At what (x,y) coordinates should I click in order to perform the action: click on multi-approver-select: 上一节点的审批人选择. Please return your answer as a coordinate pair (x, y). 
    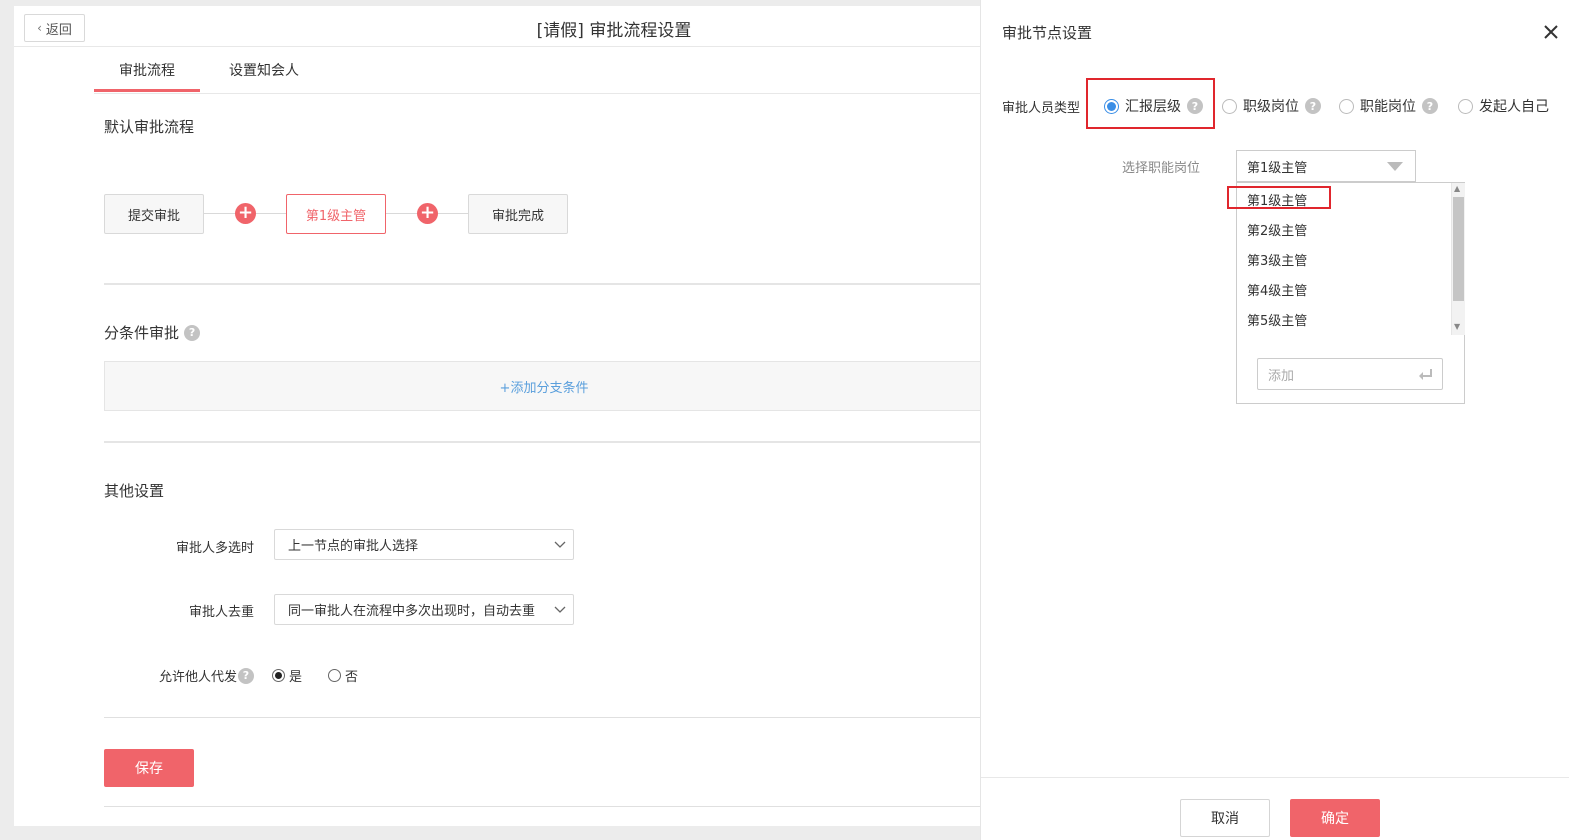
    Looking at the image, I should click on (424, 544).